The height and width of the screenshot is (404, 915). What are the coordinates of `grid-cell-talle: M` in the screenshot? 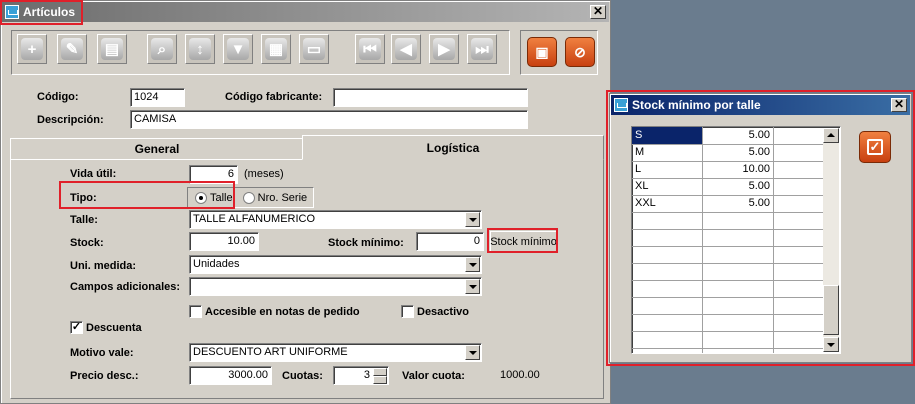 It's located at (667, 152).